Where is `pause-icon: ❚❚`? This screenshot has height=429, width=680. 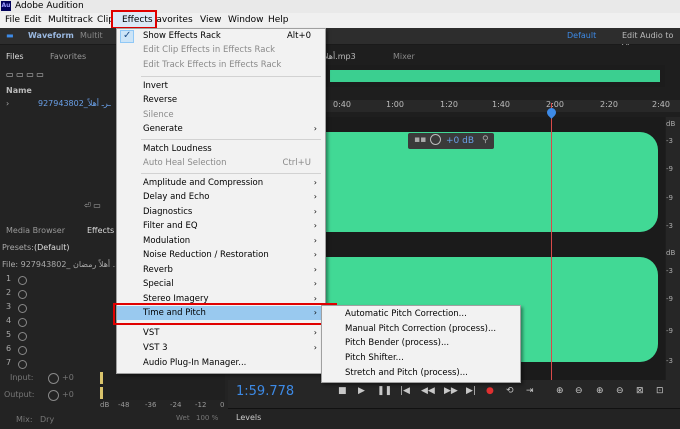
pause-icon: ❚❚ is located at coordinates (384, 391).